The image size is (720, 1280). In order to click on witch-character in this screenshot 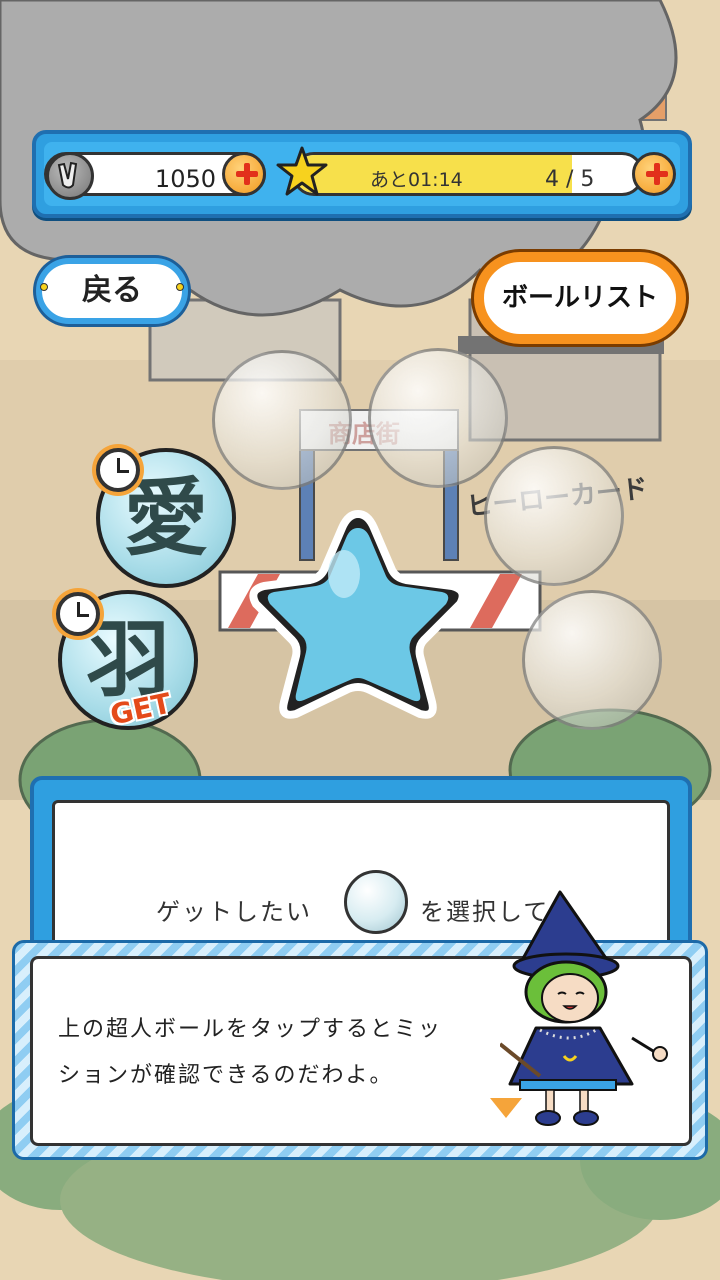, I will do `click(584, 1008)`.